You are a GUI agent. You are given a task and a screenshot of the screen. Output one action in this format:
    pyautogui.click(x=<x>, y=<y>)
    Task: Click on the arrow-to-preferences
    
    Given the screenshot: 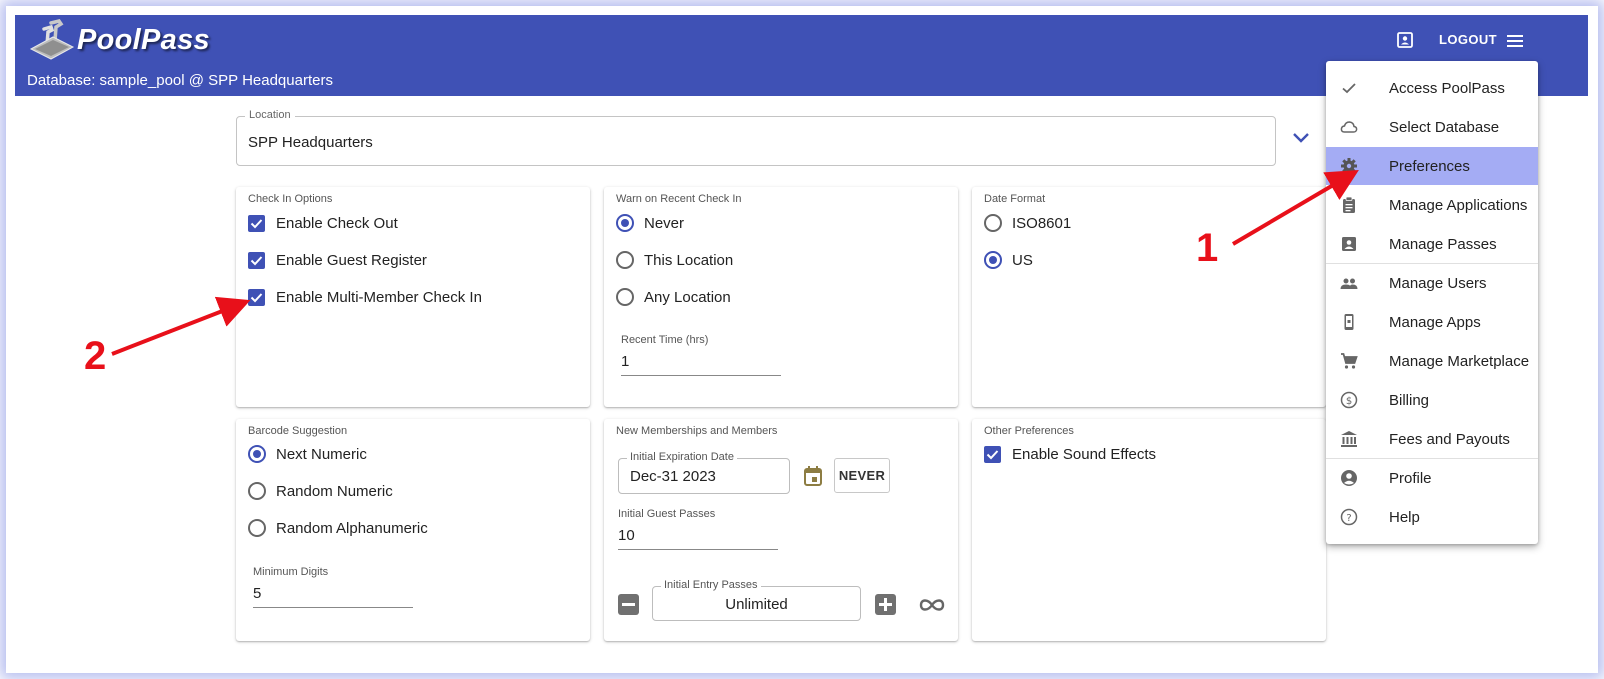 What is the action you would take?
    pyautogui.click(x=1295, y=207)
    